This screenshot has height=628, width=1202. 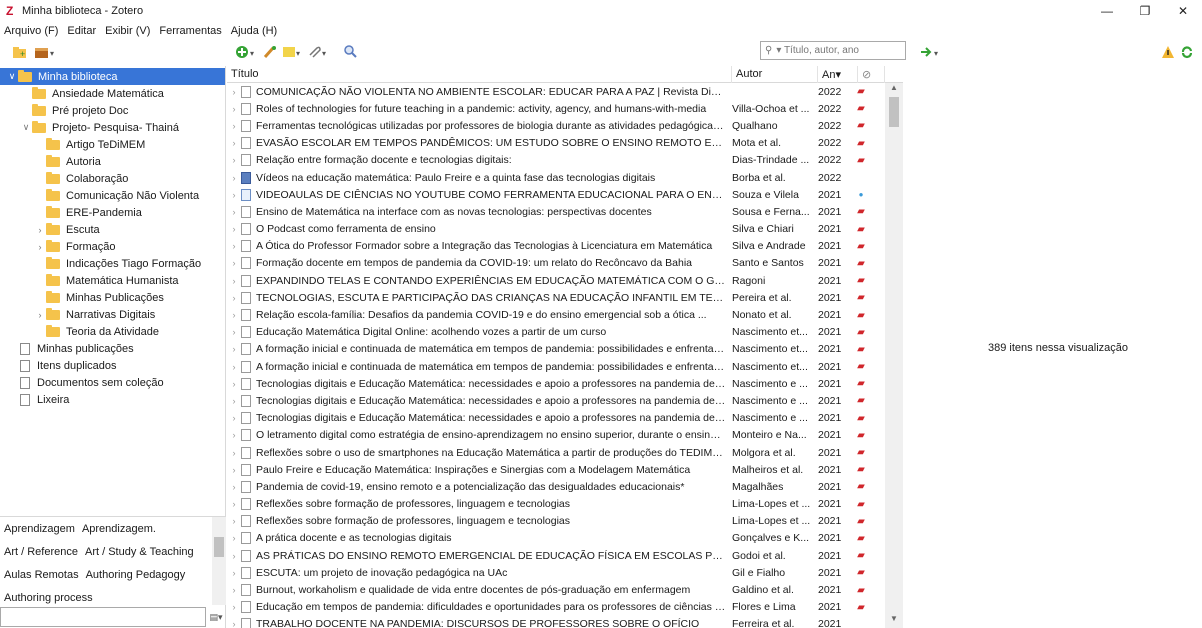 What do you see at coordinates (112, 382) in the screenshot?
I see `sidebar-item: Documentos sem coleção` at bounding box center [112, 382].